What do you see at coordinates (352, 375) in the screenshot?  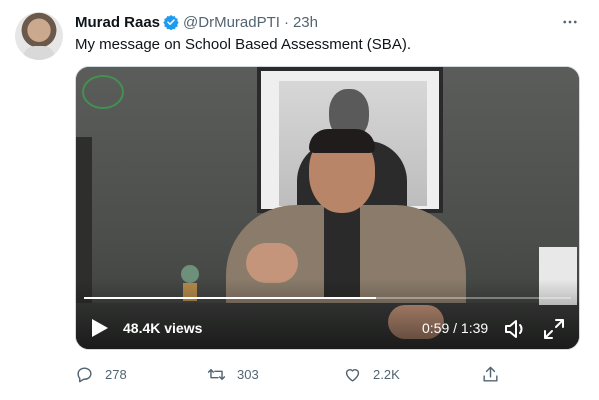 I see `like-icon` at bounding box center [352, 375].